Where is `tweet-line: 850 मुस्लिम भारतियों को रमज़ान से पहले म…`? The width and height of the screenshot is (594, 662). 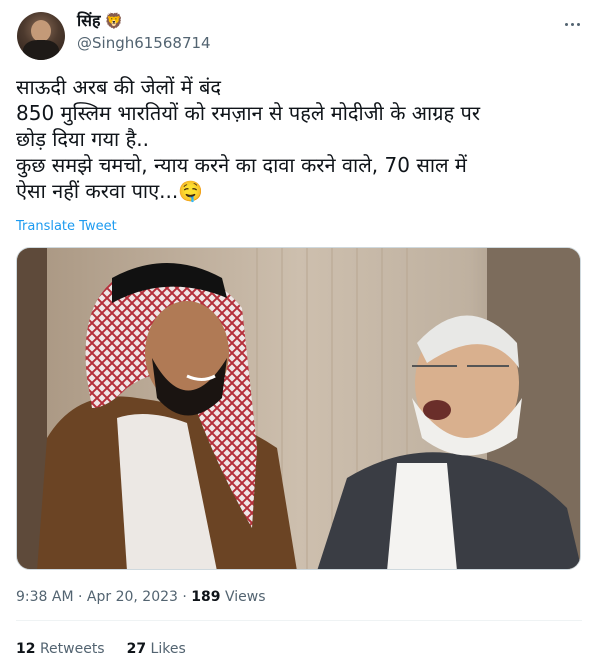 tweet-line: 850 मुस्लिम भारतियों को रमज़ान से पहले म… is located at coordinates (248, 113).